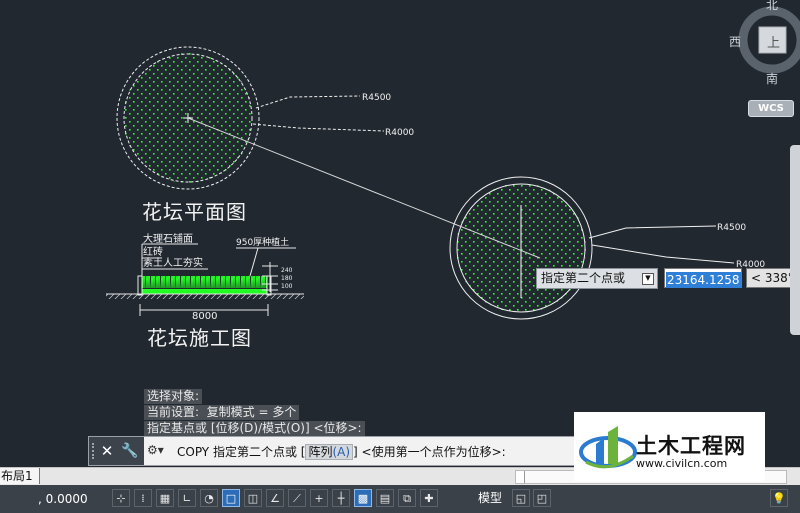 The height and width of the screenshot is (513, 800). Describe the element at coordinates (542, 498) in the screenshot. I see `quick-view-drawings-icon: ◰` at that location.